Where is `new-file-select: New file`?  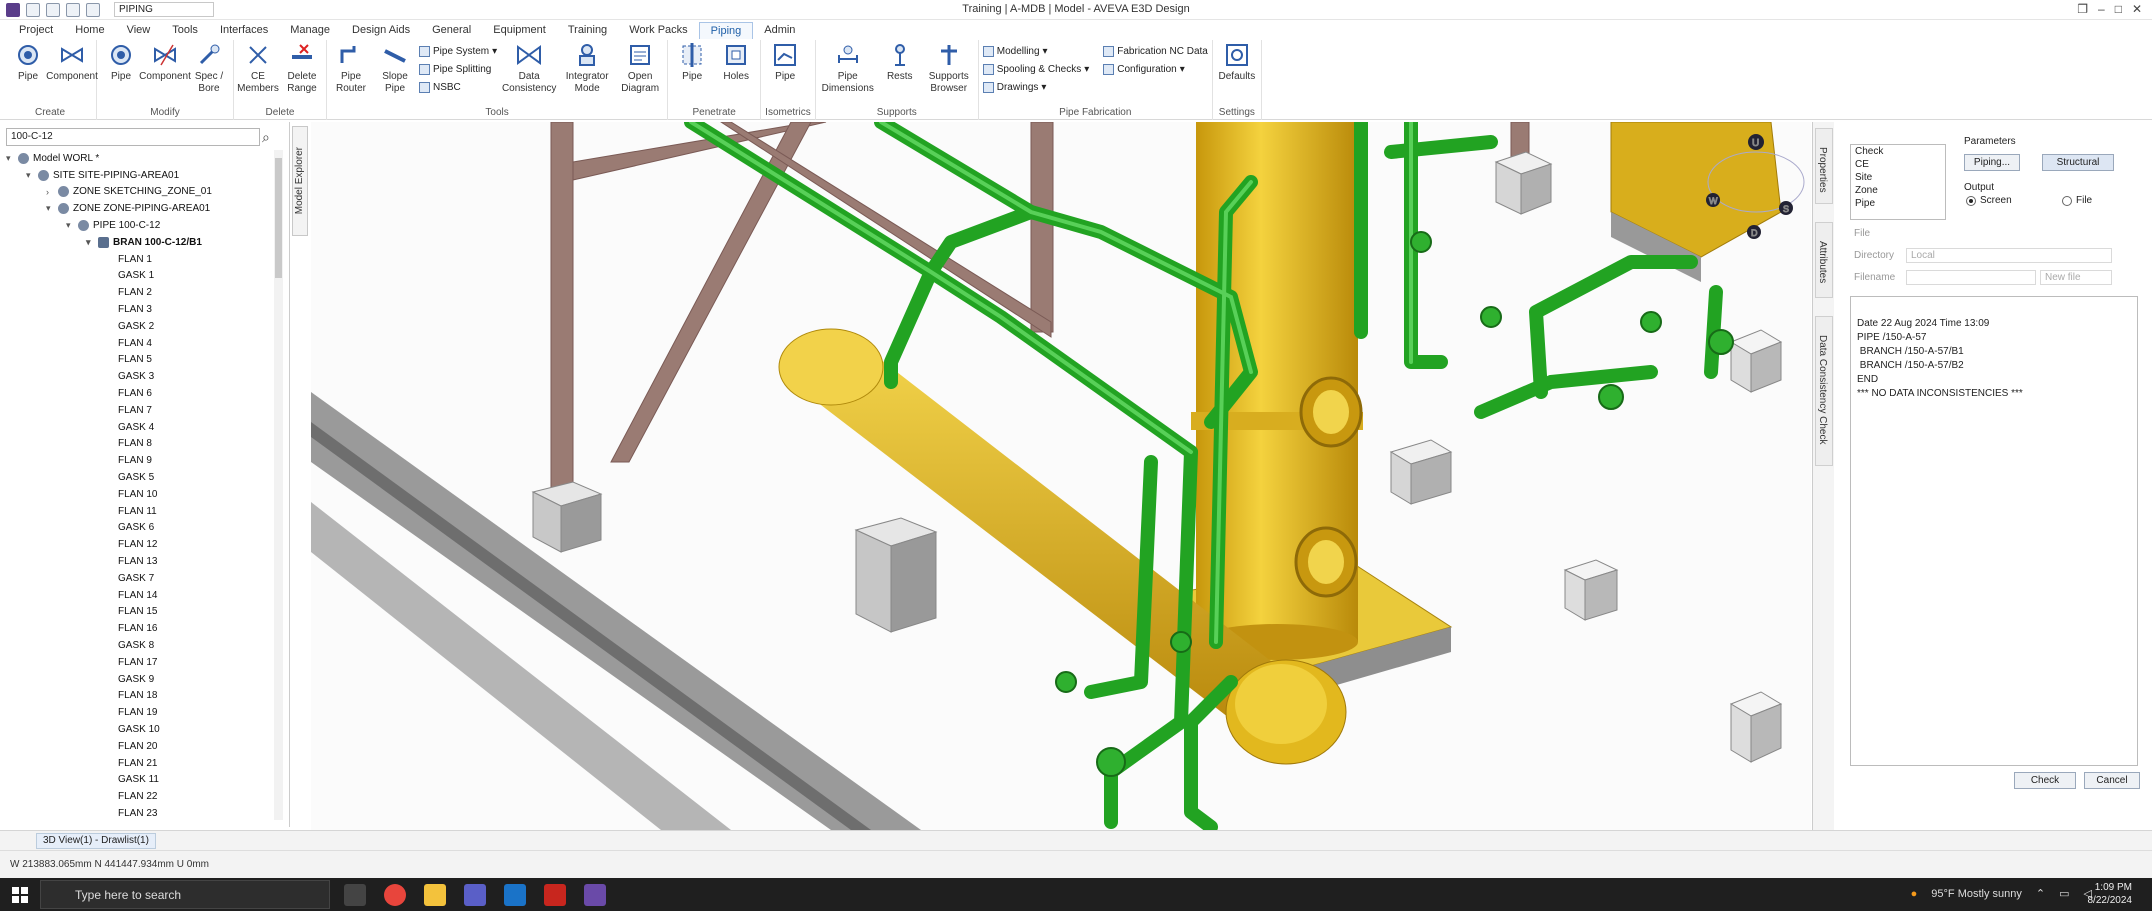 new-file-select: New file is located at coordinates (2076, 277).